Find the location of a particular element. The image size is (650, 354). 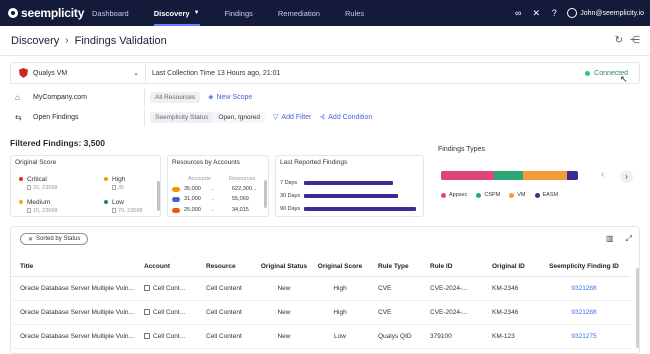

account-row: 25,000 → 34,015 is located at coordinates (210, 210).